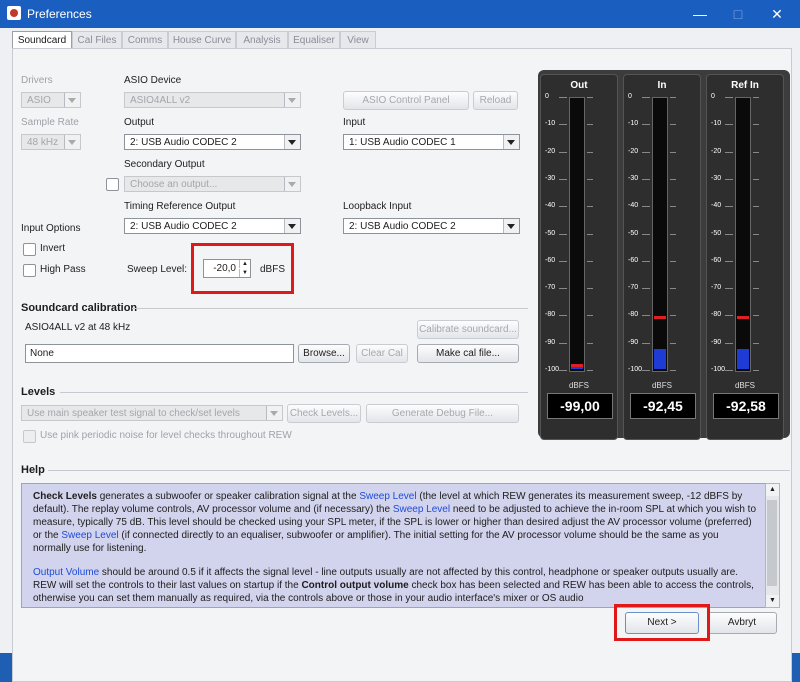 The height and width of the screenshot is (682, 800). Describe the element at coordinates (377, 206) in the screenshot. I see `loopback-input-label: Loopback Input` at that location.